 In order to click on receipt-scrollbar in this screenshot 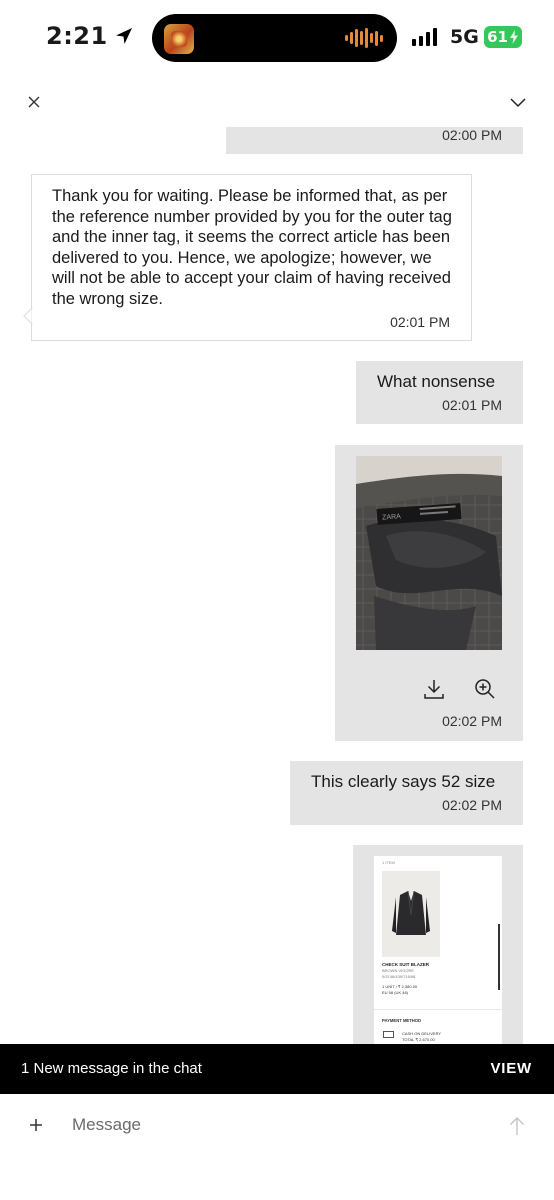, I will do `click(499, 957)`.